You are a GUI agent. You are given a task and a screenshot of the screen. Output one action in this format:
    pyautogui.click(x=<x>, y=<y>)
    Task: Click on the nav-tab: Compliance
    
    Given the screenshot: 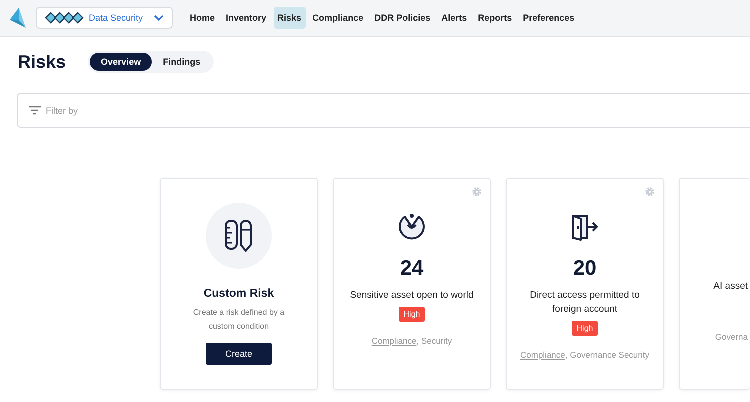 What is the action you would take?
    pyautogui.click(x=338, y=18)
    